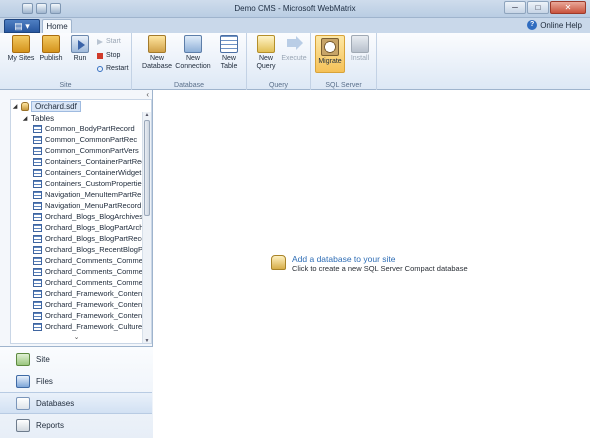 This screenshot has height=438, width=590. What do you see at coordinates (76, 359) in the screenshot?
I see `workspace-site: Site` at bounding box center [76, 359].